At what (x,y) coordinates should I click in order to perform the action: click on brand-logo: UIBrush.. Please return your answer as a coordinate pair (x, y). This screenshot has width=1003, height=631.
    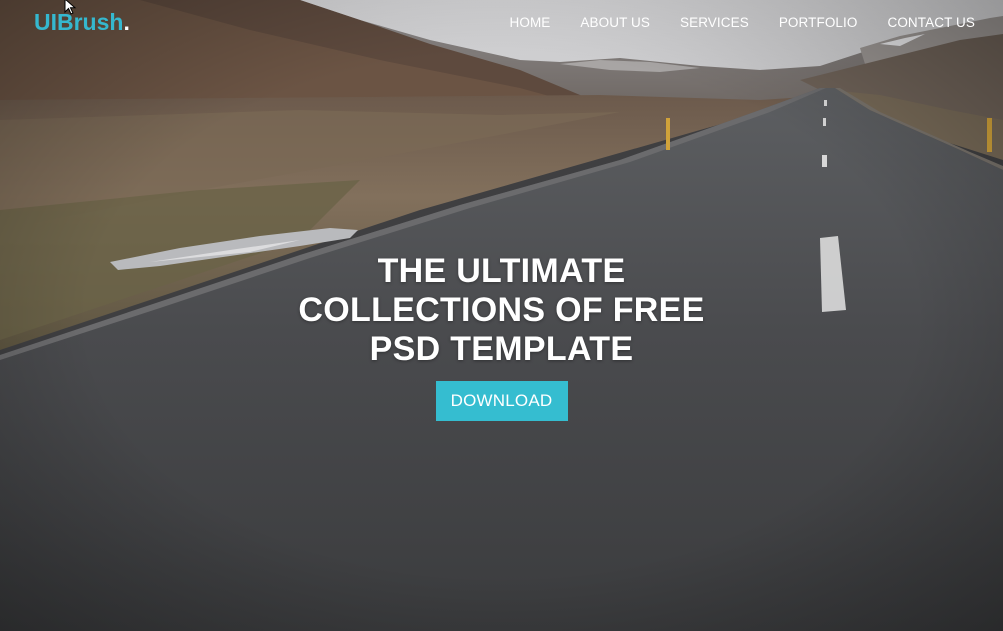
    Looking at the image, I should click on (82, 22).